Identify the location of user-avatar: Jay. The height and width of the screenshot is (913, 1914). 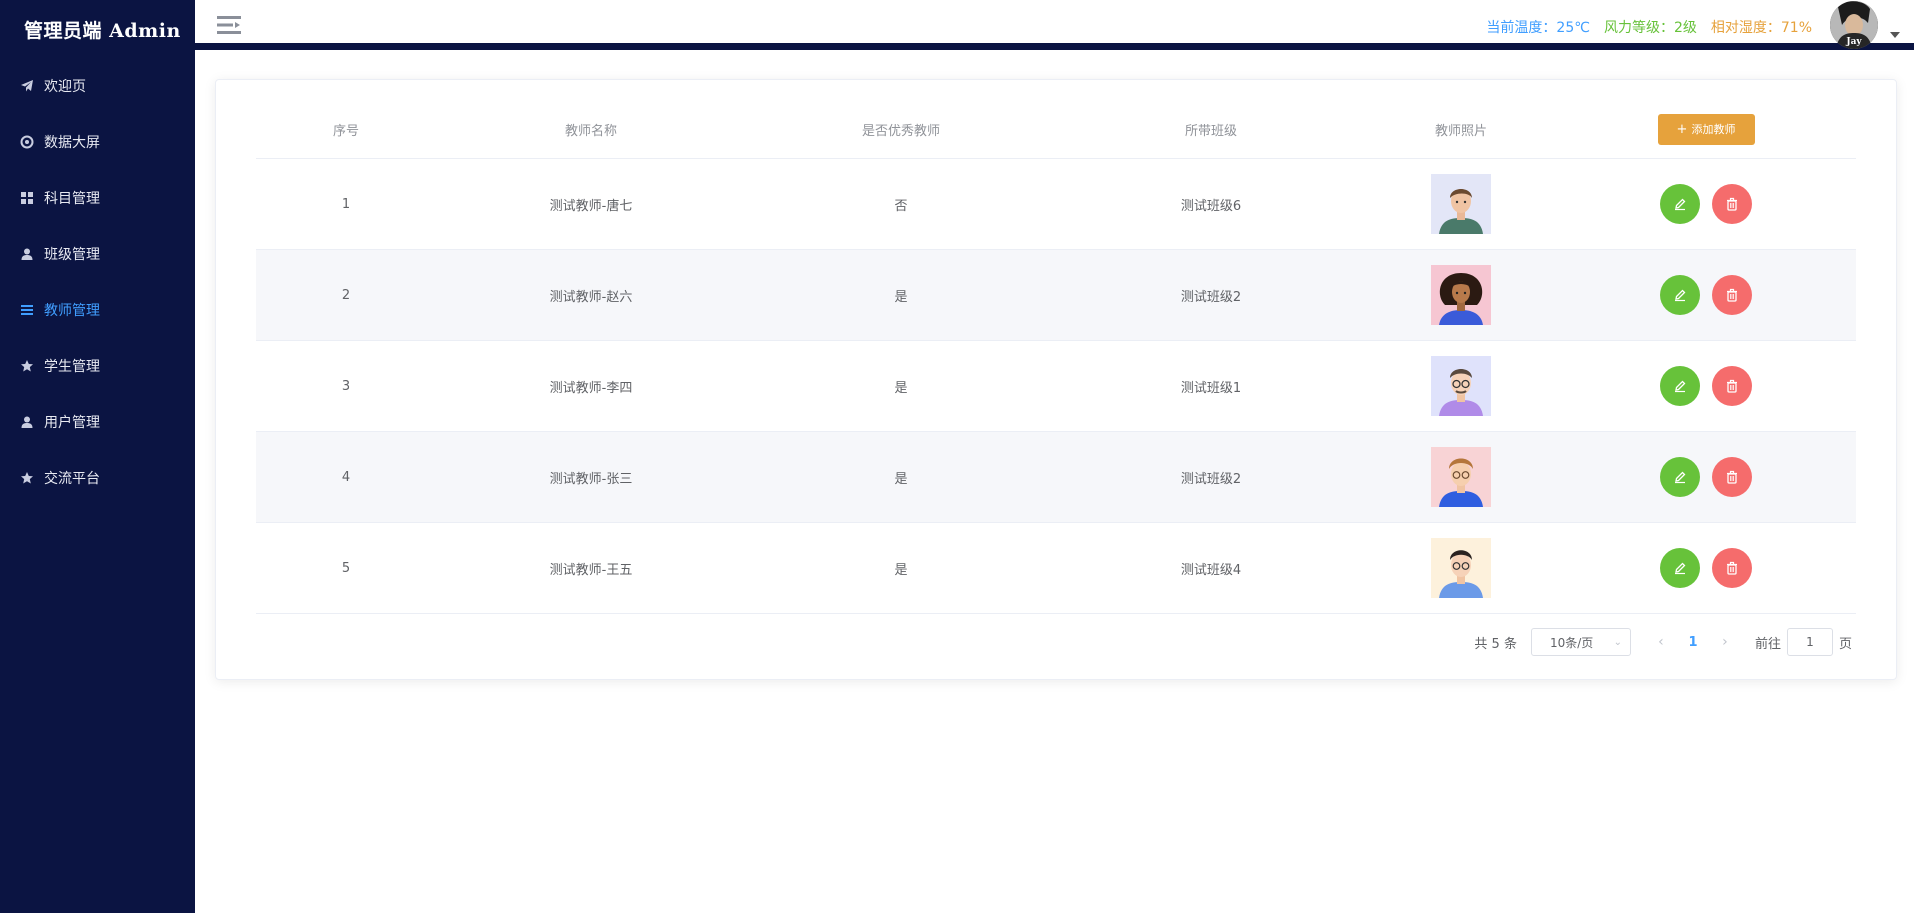
(1854, 25).